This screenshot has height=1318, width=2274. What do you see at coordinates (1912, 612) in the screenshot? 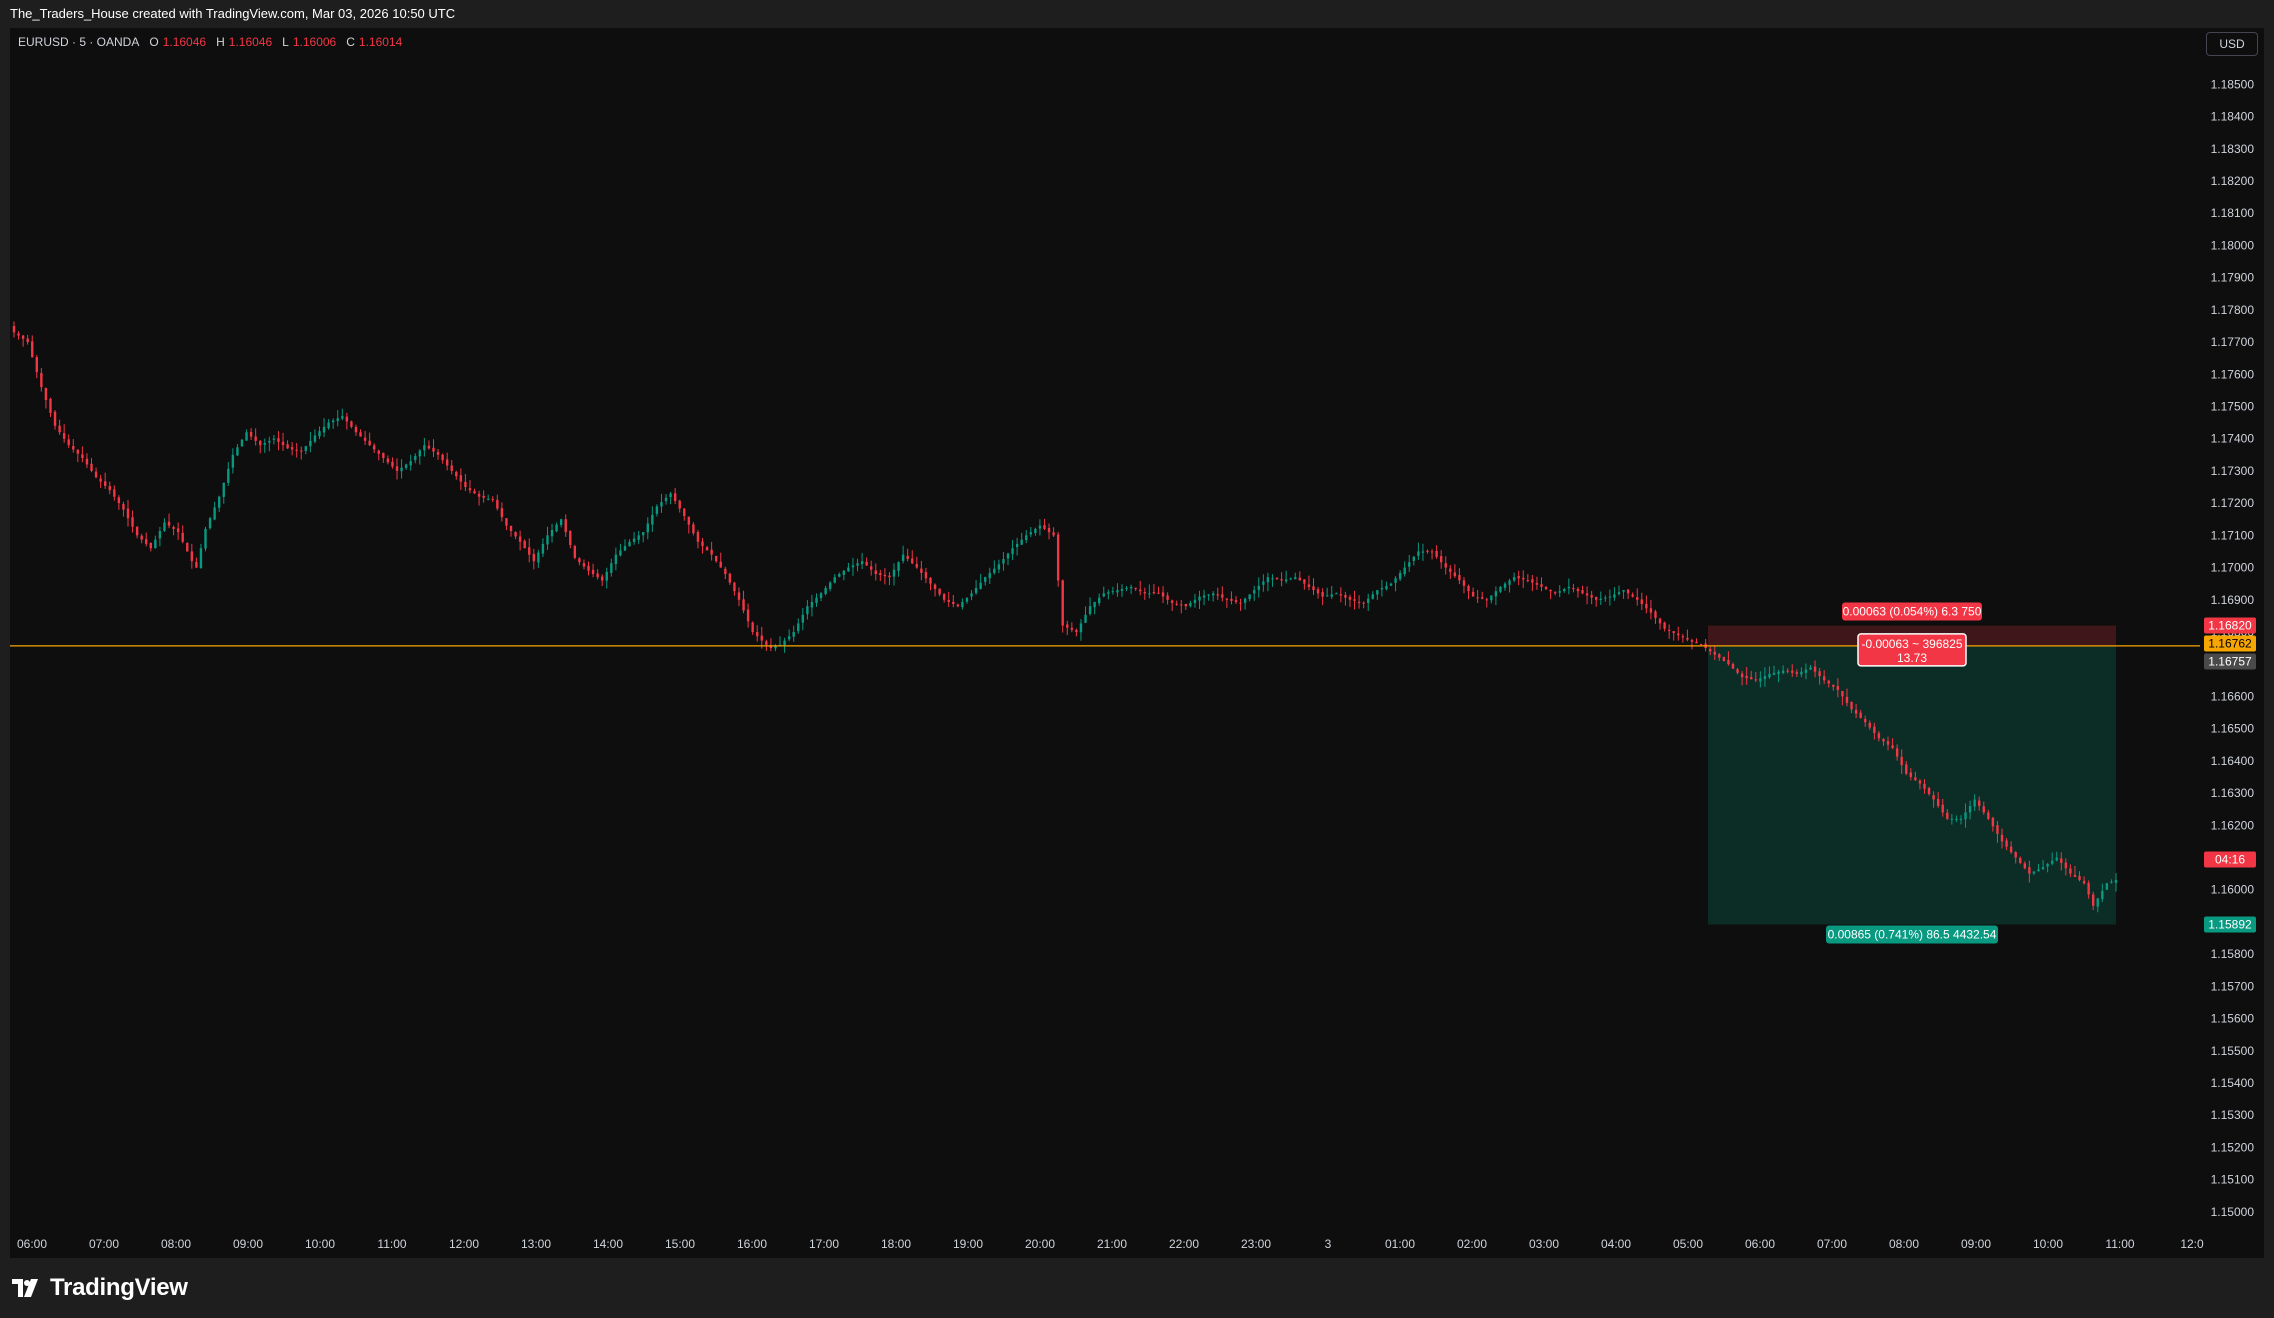
I see `stop-label-text: 0.00063 (0.054%) 6.3 750` at bounding box center [1912, 612].